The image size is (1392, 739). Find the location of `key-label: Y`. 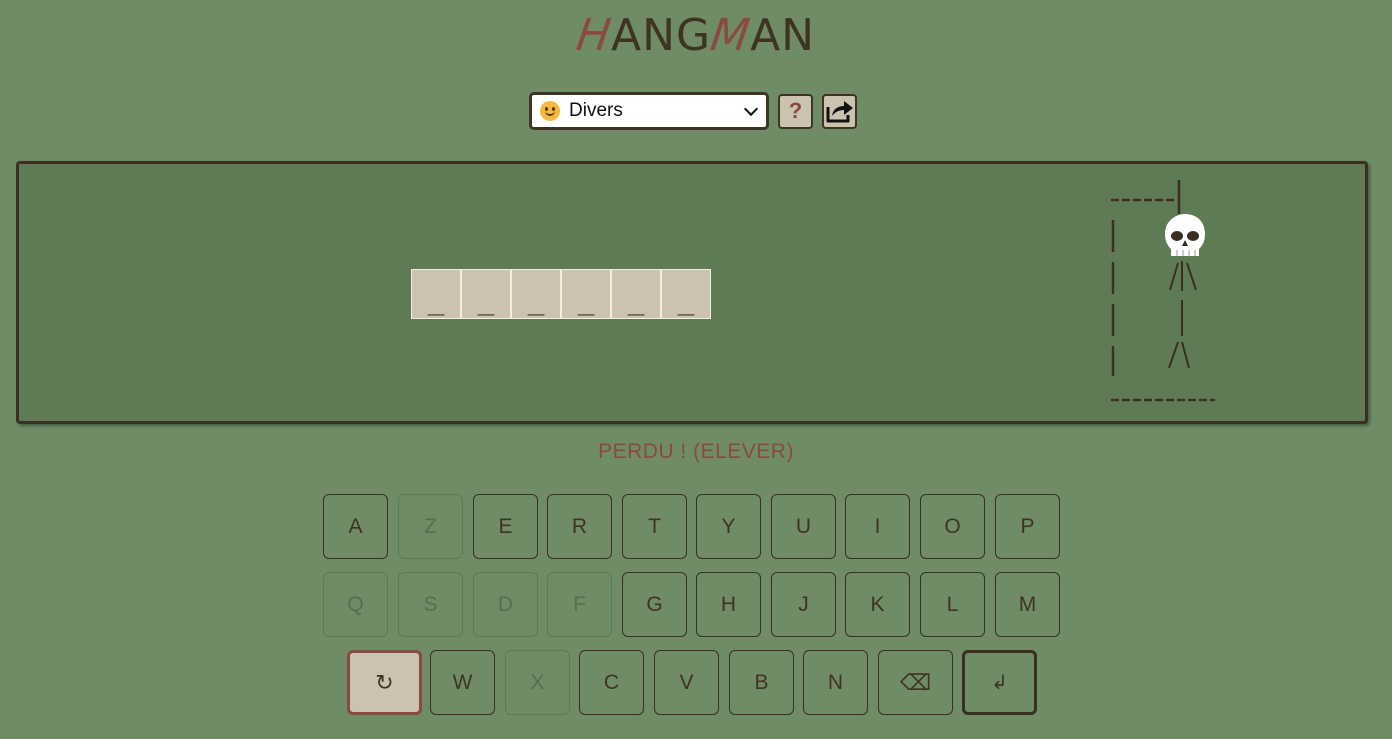

key-label: Y is located at coordinates (728, 526).